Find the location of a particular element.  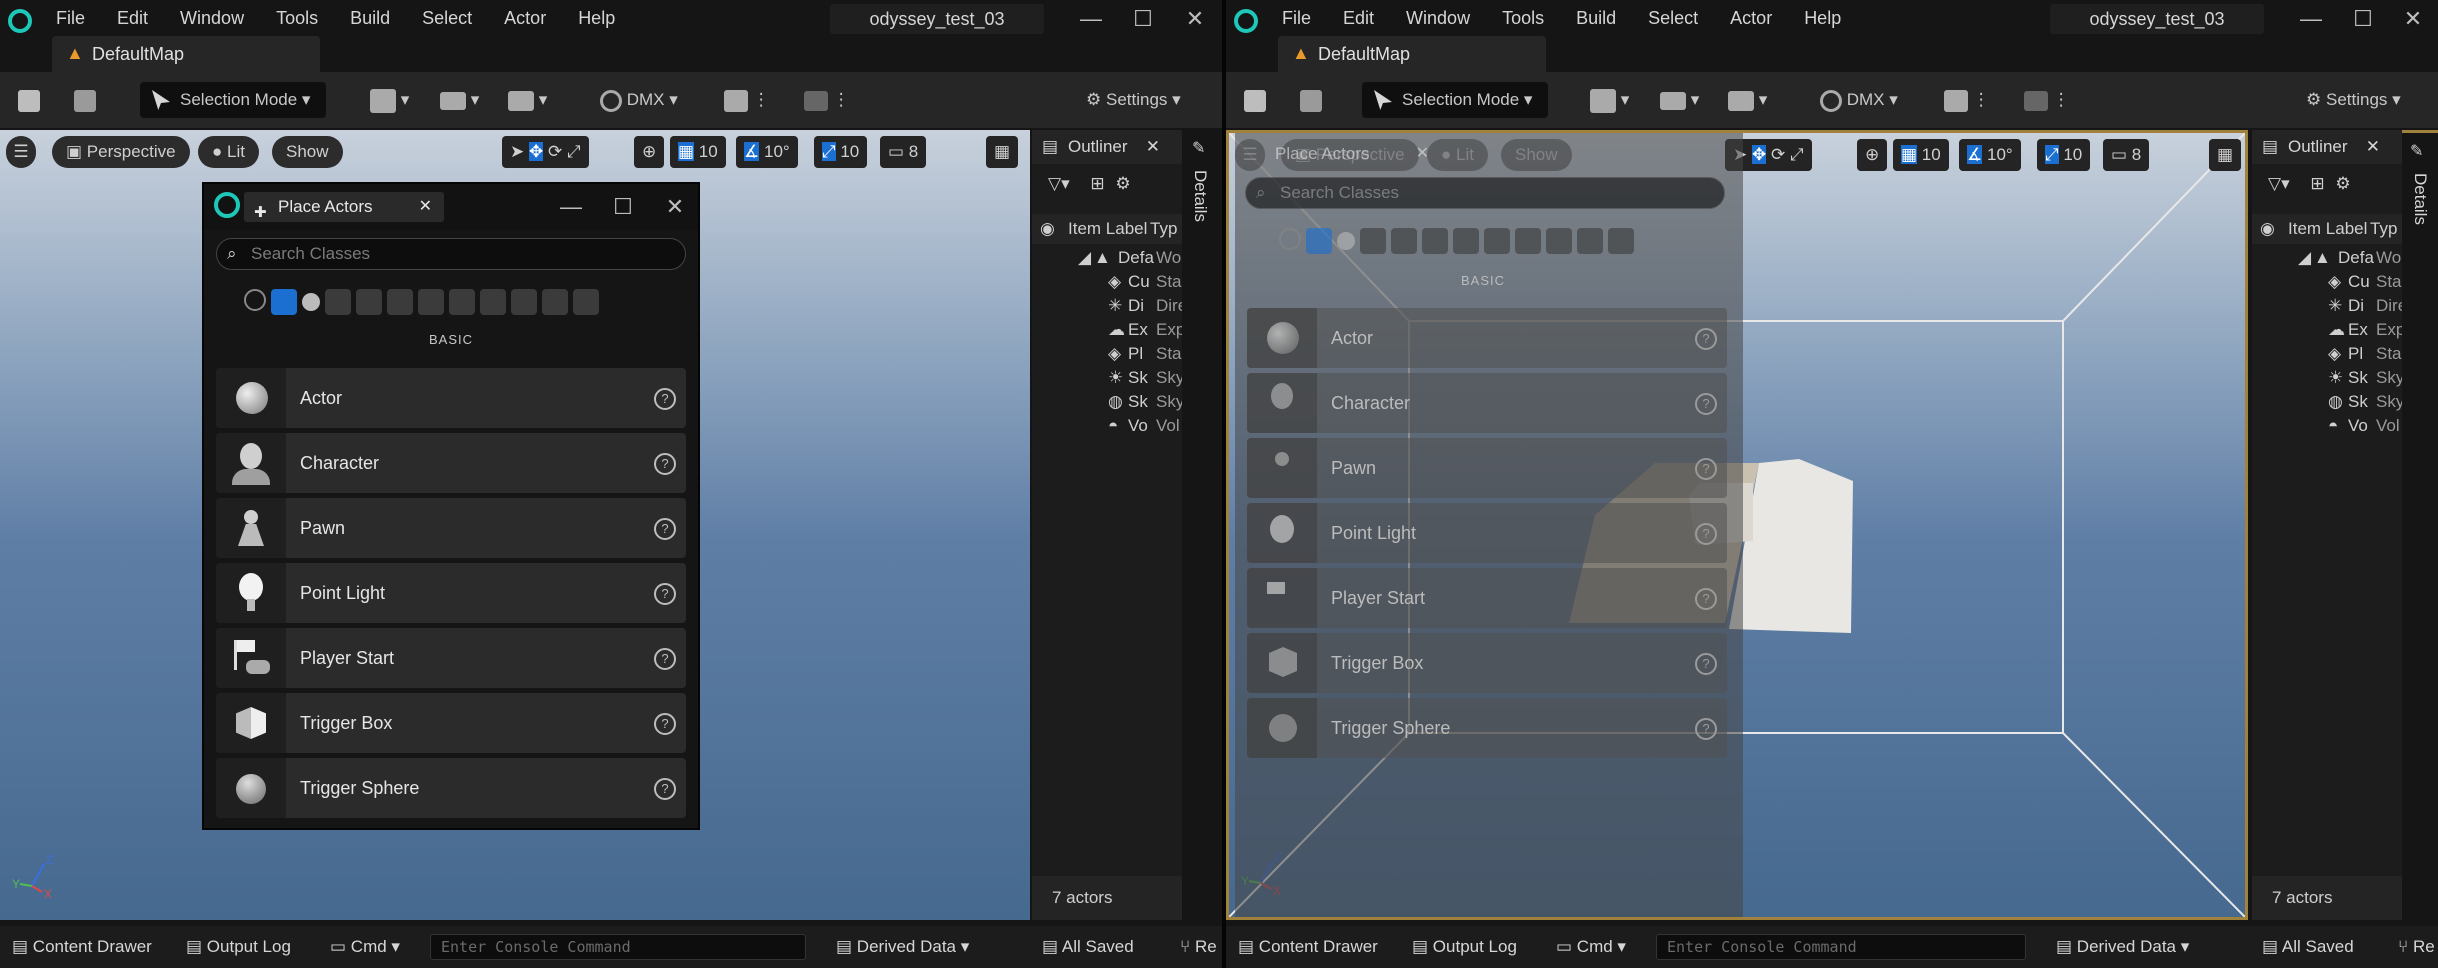

actor-item: Actor? is located at coordinates (451, 398).